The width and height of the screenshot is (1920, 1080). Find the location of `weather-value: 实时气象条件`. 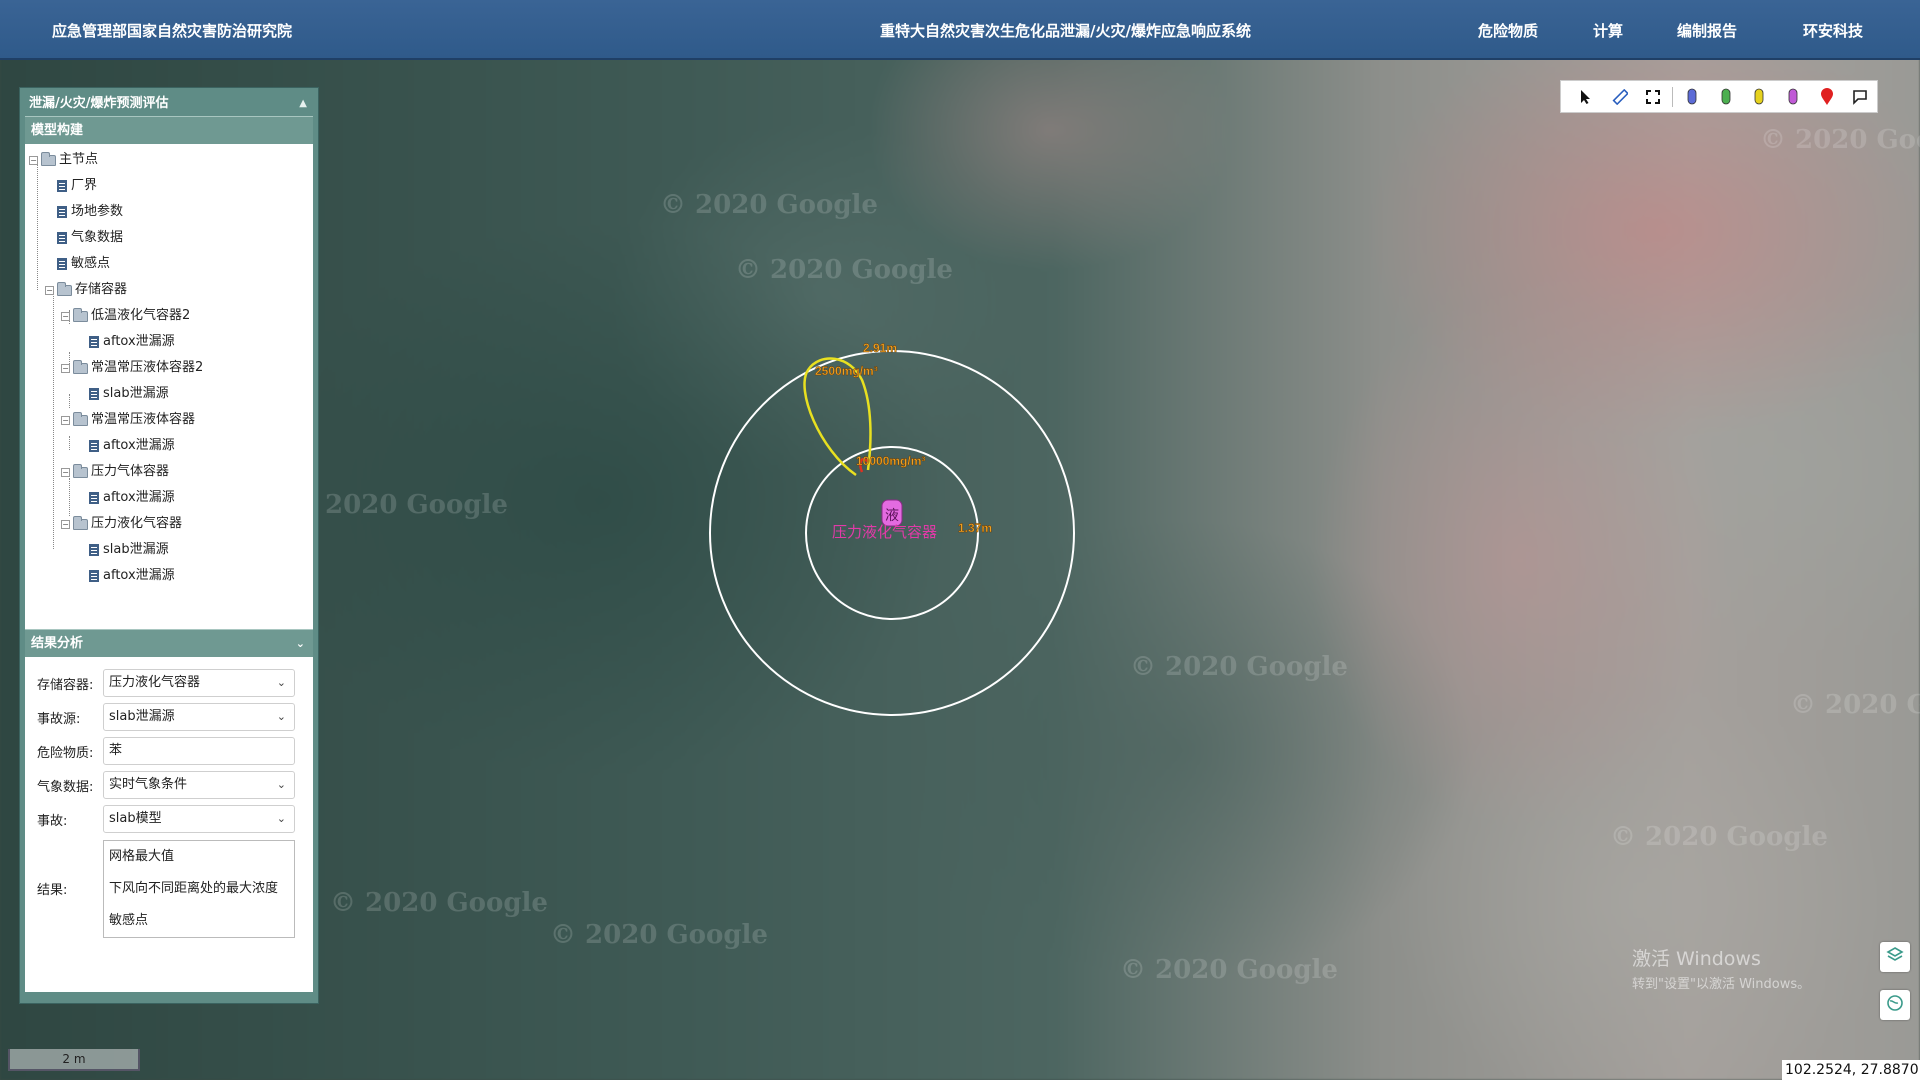

weather-value: 实时气象条件 is located at coordinates (148, 784).